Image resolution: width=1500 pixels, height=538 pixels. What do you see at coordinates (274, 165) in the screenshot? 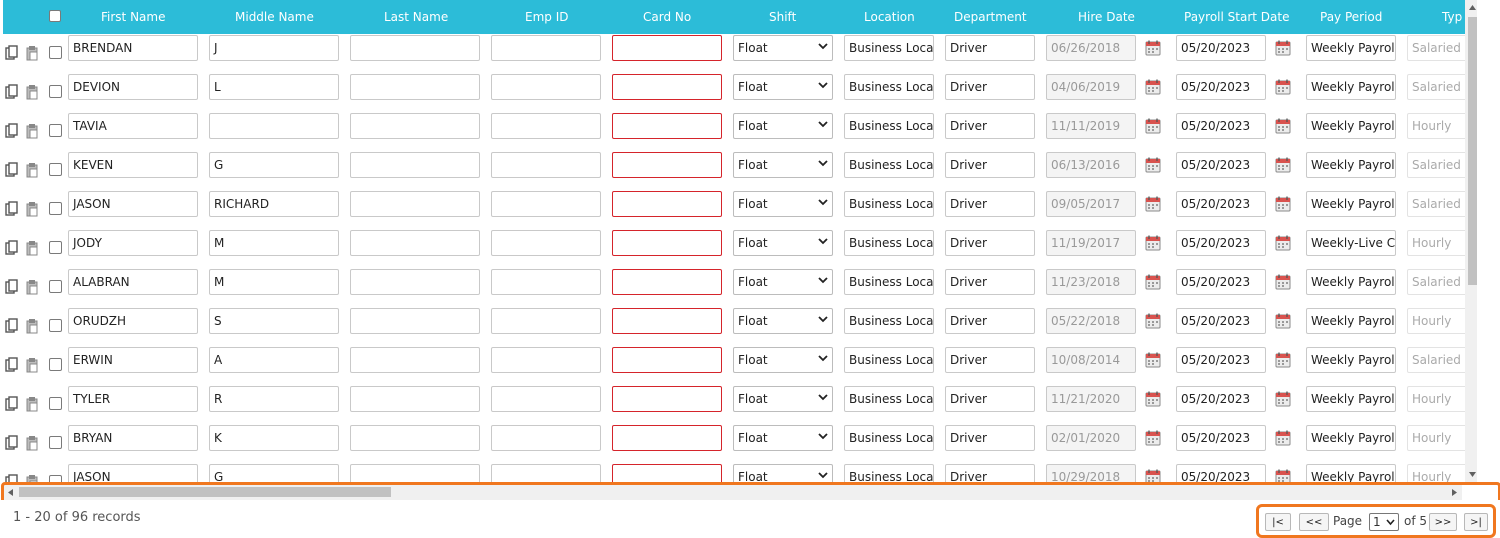
I see `middle-name-field: G` at bounding box center [274, 165].